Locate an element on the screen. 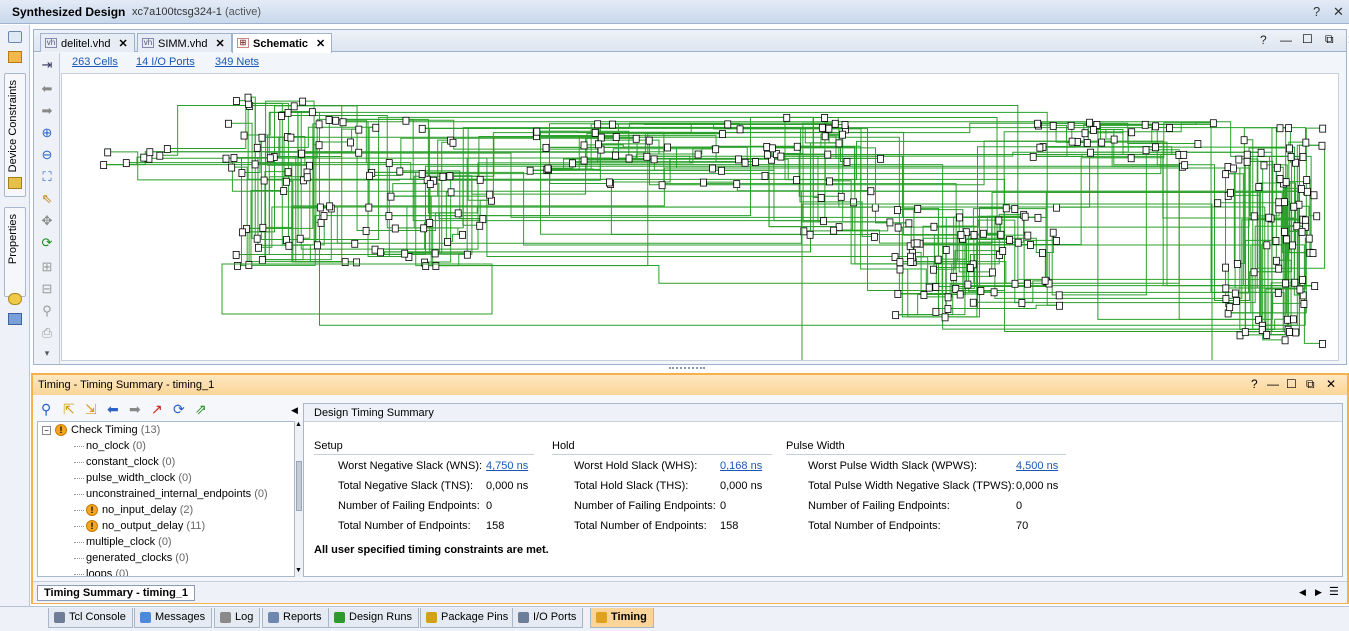 The width and height of the screenshot is (1349, 631). vhdl-file-icon: vh is located at coordinates (148, 43).